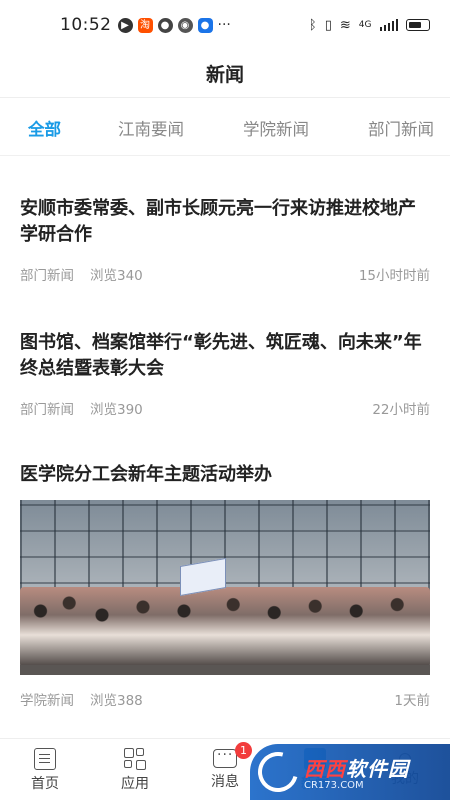 The height and width of the screenshot is (800, 450). I want to click on status-bar: 10:52 ▶ 淘 ● ◉ ● ··· ᛒ ▯ ≋ 4G, so click(225, 25).